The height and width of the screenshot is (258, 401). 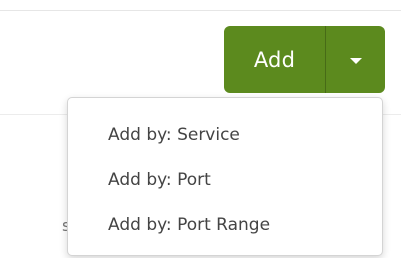 I want to click on add-split-button: Add, so click(x=304, y=59).